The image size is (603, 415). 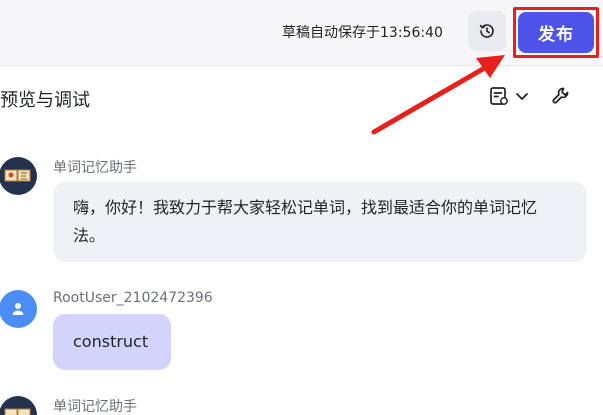 I want to click on wrench-icon, so click(x=560, y=95).